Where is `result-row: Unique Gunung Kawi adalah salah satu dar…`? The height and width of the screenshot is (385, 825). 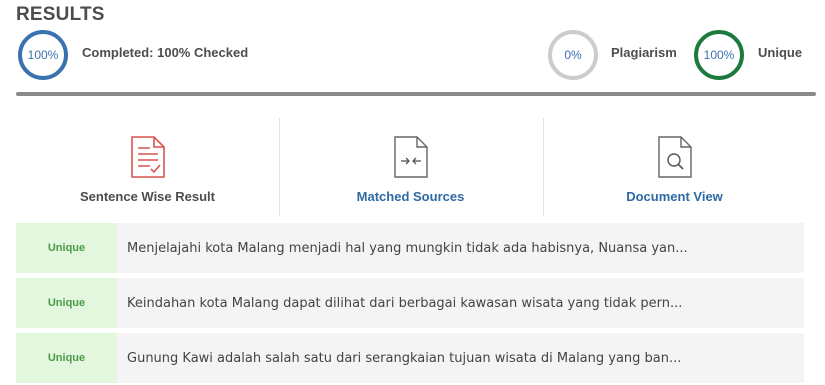
result-row: Unique Gunung Kawi adalah salah satu dar… is located at coordinates (410, 358).